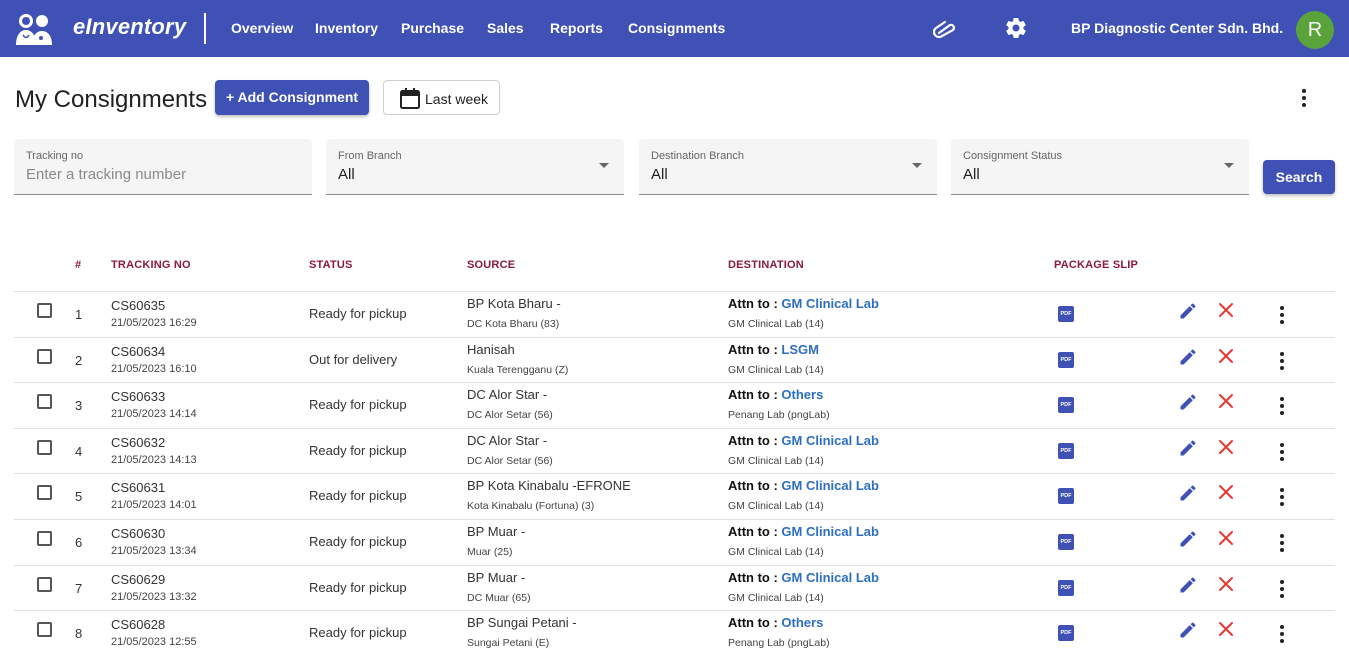  I want to click on nav-sales: Sales, so click(505, 28).